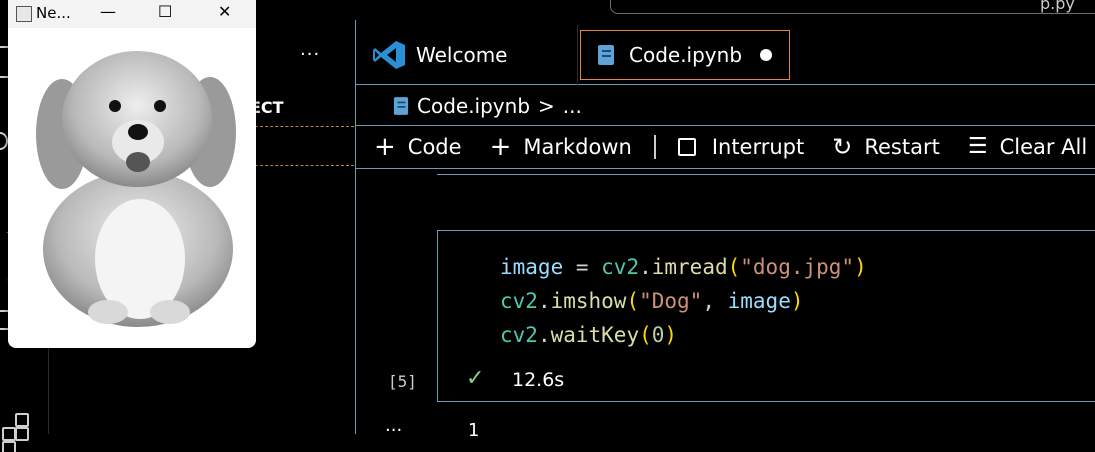  I want to click on tab-code-ipynb: Code.ipynb, so click(685, 55).